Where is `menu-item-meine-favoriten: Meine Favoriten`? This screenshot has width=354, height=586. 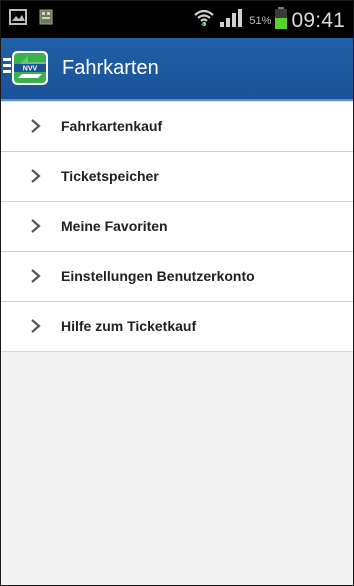 menu-item-meine-favoriten: Meine Favoriten is located at coordinates (177, 227).